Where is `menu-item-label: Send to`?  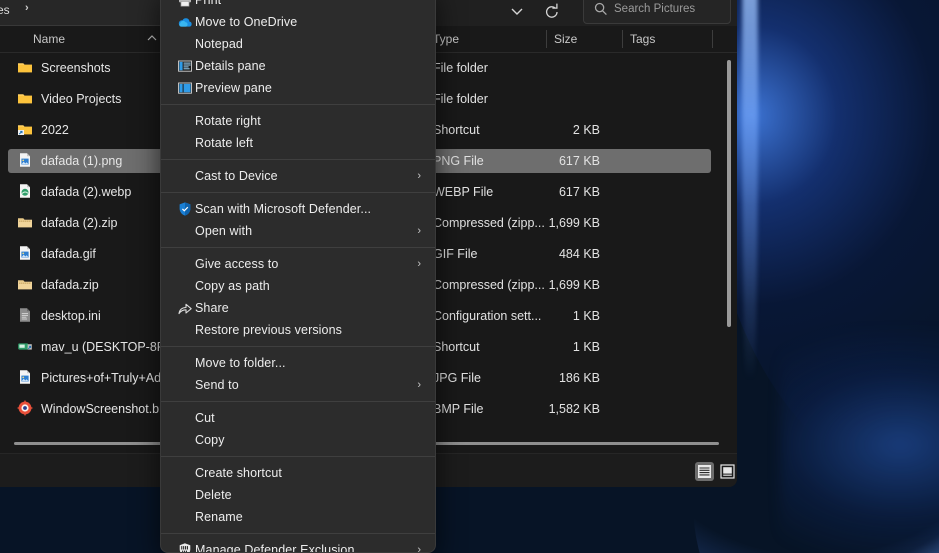
menu-item-label: Send to is located at coordinates (217, 385).